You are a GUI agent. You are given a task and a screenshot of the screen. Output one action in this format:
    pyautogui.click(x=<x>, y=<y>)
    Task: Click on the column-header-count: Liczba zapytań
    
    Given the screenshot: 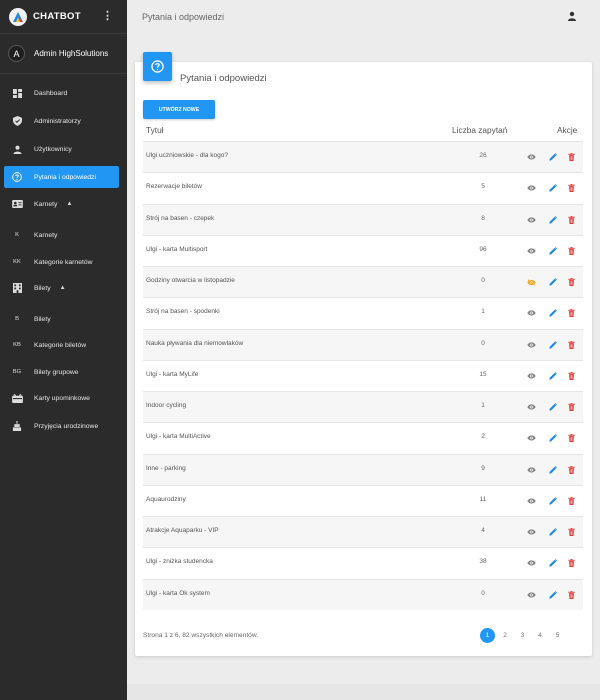 What is the action you would take?
    pyautogui.click(x=479, y=130)
    